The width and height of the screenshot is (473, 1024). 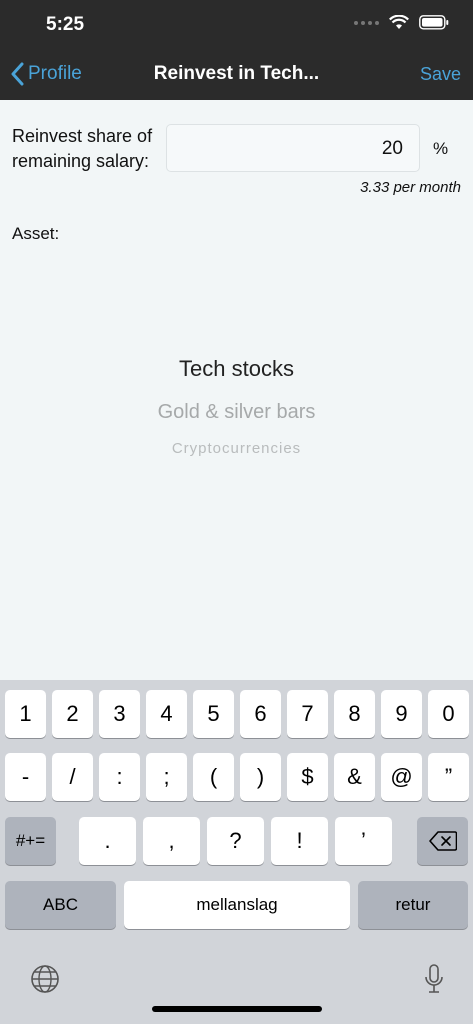 What do you see at coordinates (307, 714) in the screenshot?
I see `key-7: 7` at bounding box center [307, 714].